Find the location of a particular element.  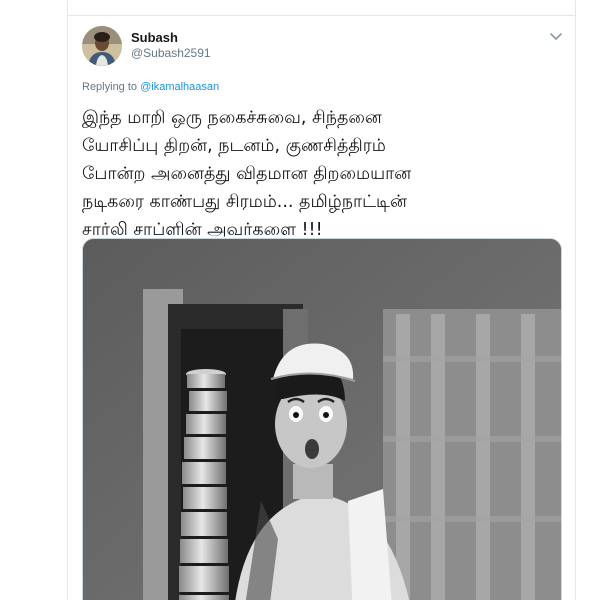

reply-to-link: @ikamalhaasan is located at coordinates (179, 87).